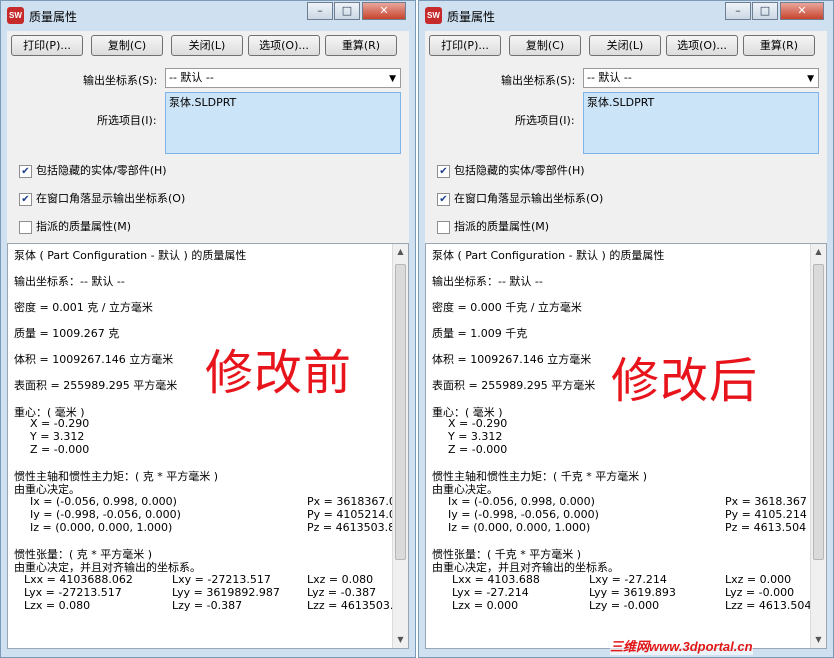 Image resolution: width=834 pixels, height=658 pixels. What do you see at coordinates (538, 80) in the screenshot?
I see `output-coord-label: 输出坐标系(S):` at bounding box center [538, 80].